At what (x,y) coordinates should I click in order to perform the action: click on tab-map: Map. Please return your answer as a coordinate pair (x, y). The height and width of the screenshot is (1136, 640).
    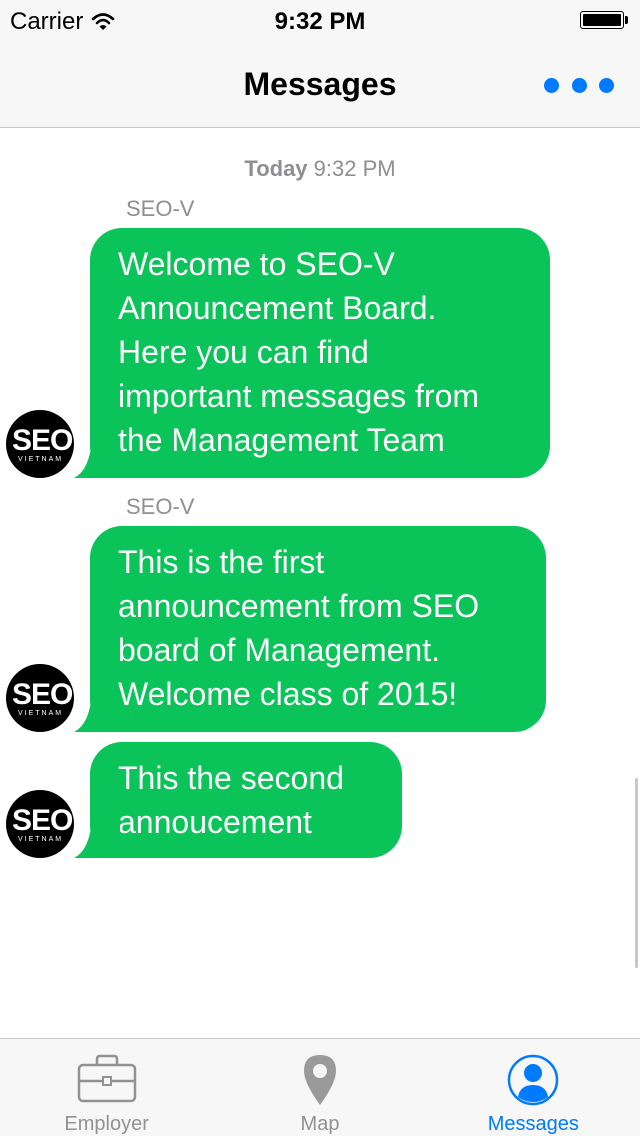
    Looking at the image, I should click on (319, 1087).